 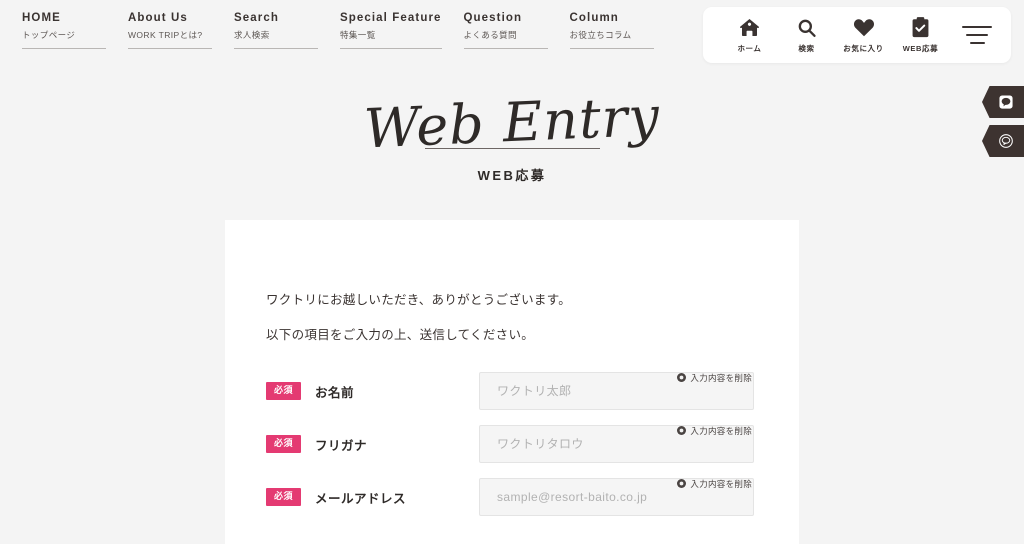 What do you see at coordinates (372, 439) in the screenshot?
I see `form-row-label-group: 必須 フリガナ` at bounding box center [372, 439].